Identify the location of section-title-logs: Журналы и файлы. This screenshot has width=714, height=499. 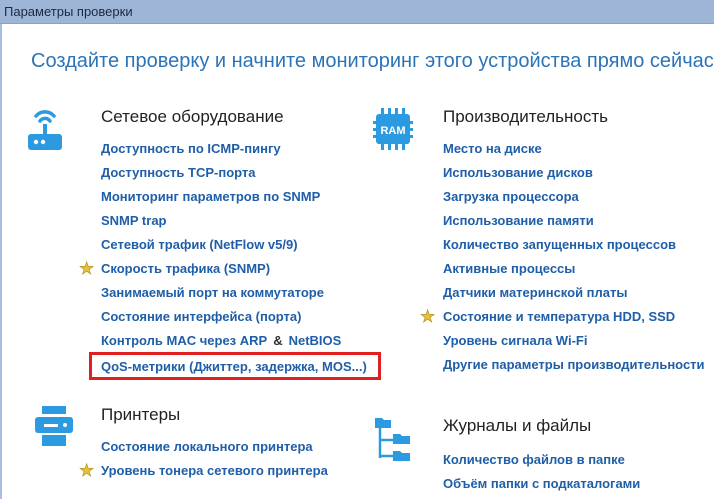
(517, 425).